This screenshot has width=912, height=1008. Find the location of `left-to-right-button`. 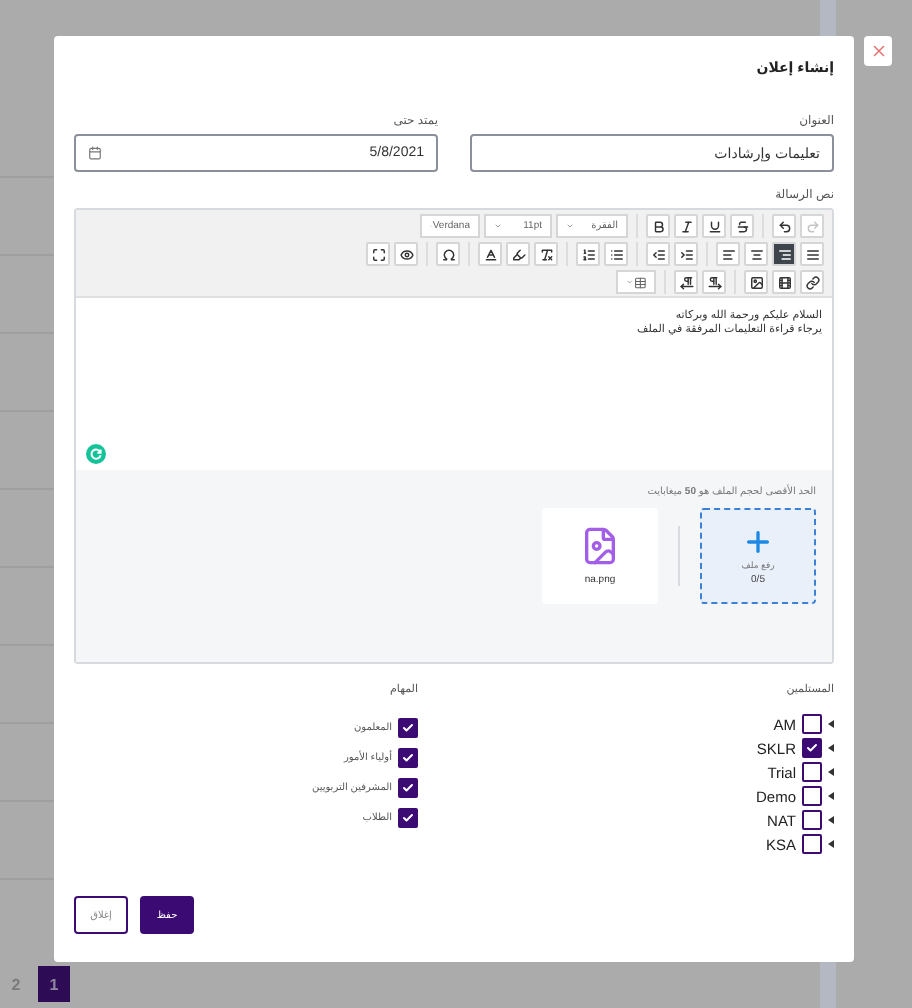

left-to-right-button is located at coordinates (686, 282).